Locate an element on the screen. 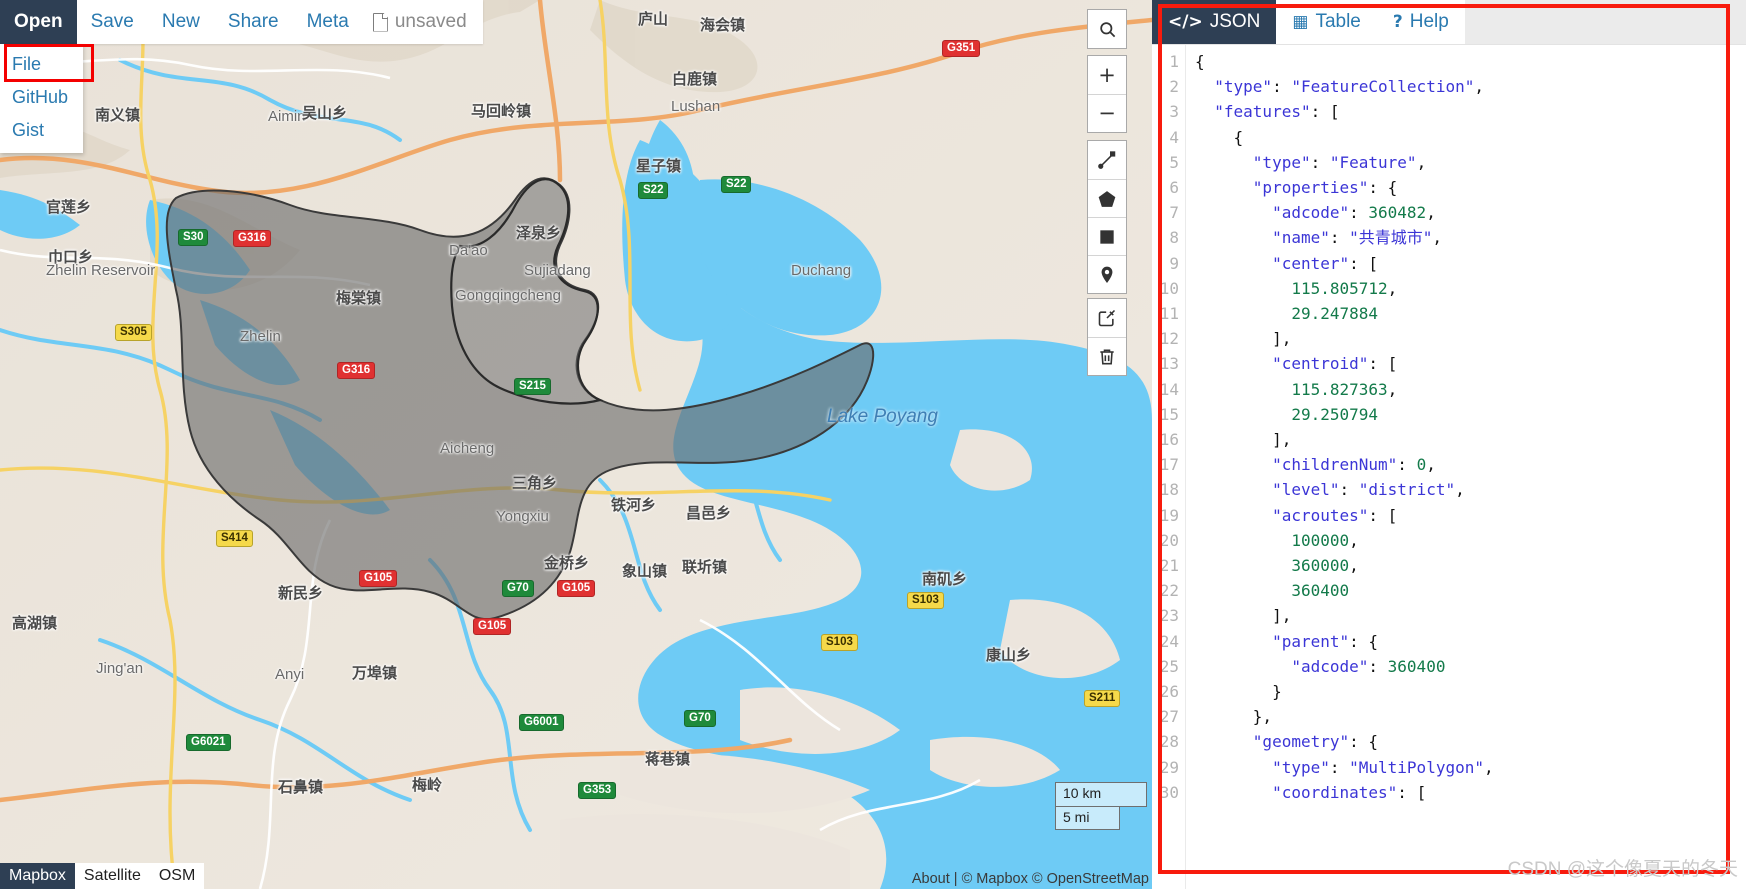 This screenshot has height=889, width=1746. code-line: 360400 is located at coordinates (1470, 590).